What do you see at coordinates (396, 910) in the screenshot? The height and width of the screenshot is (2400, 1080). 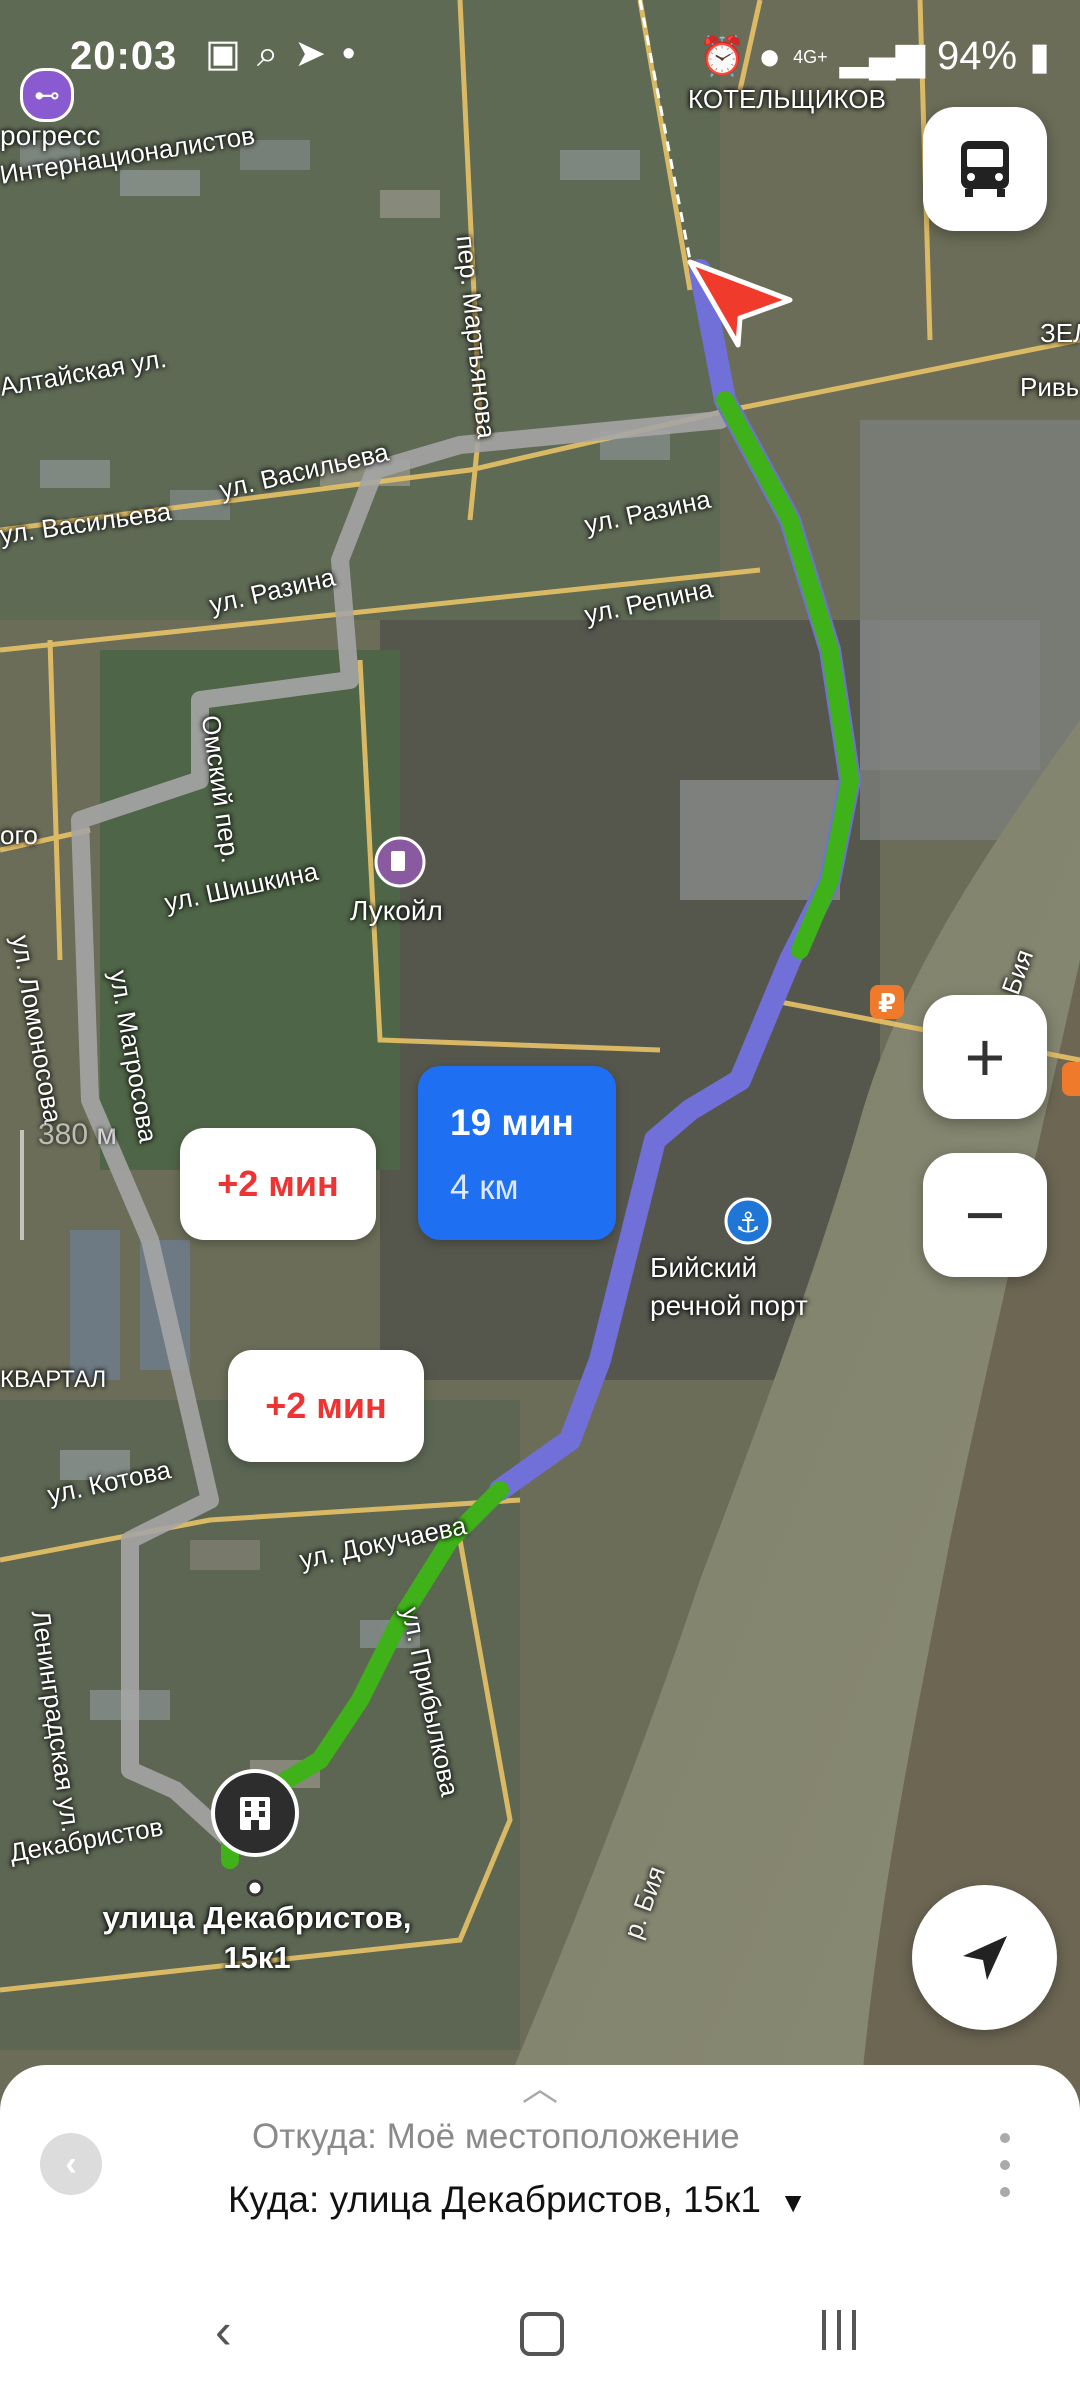 I see `map-label-lukoil: Лукойл` at bounding box center [396, 910].